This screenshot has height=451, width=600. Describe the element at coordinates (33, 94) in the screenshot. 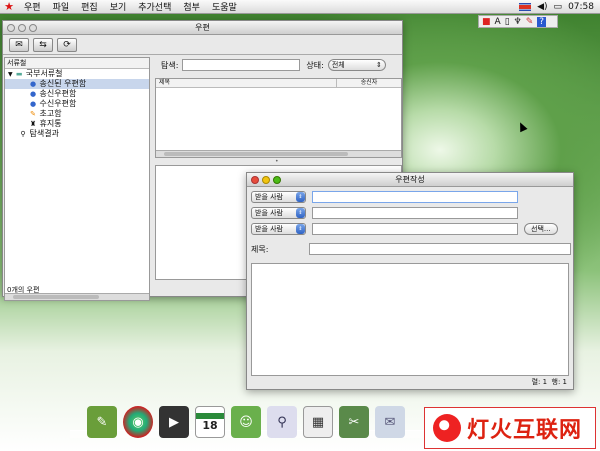

I see `outbox-icon: ●` at that location.